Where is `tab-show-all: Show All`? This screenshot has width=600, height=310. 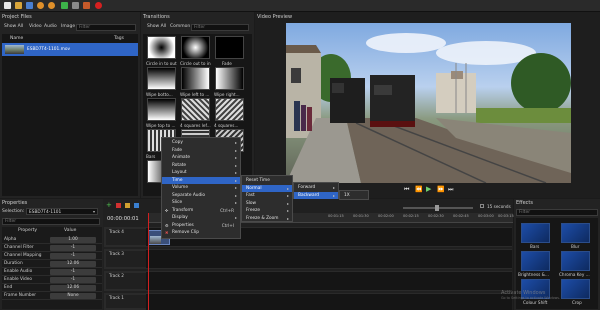
tab-show-all: Show All is located at coordinates (13, 27).